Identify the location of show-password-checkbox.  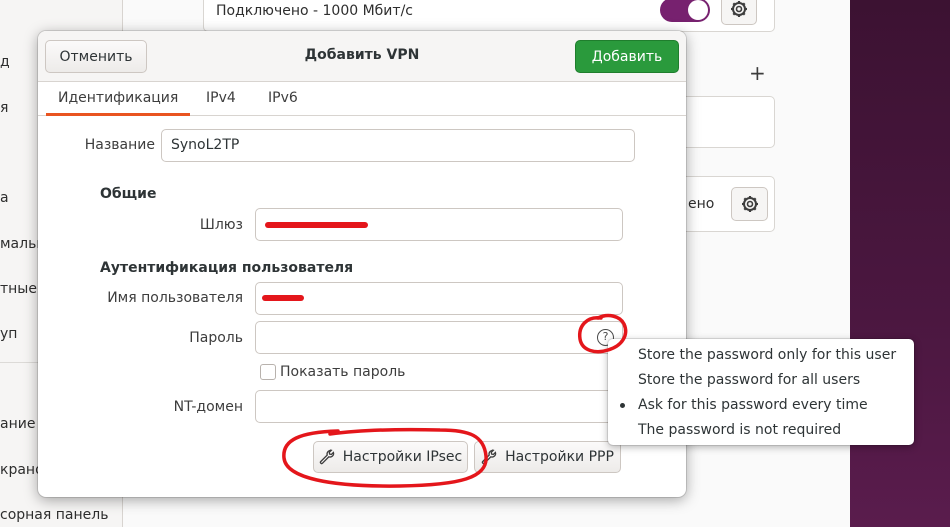
(268, 372).